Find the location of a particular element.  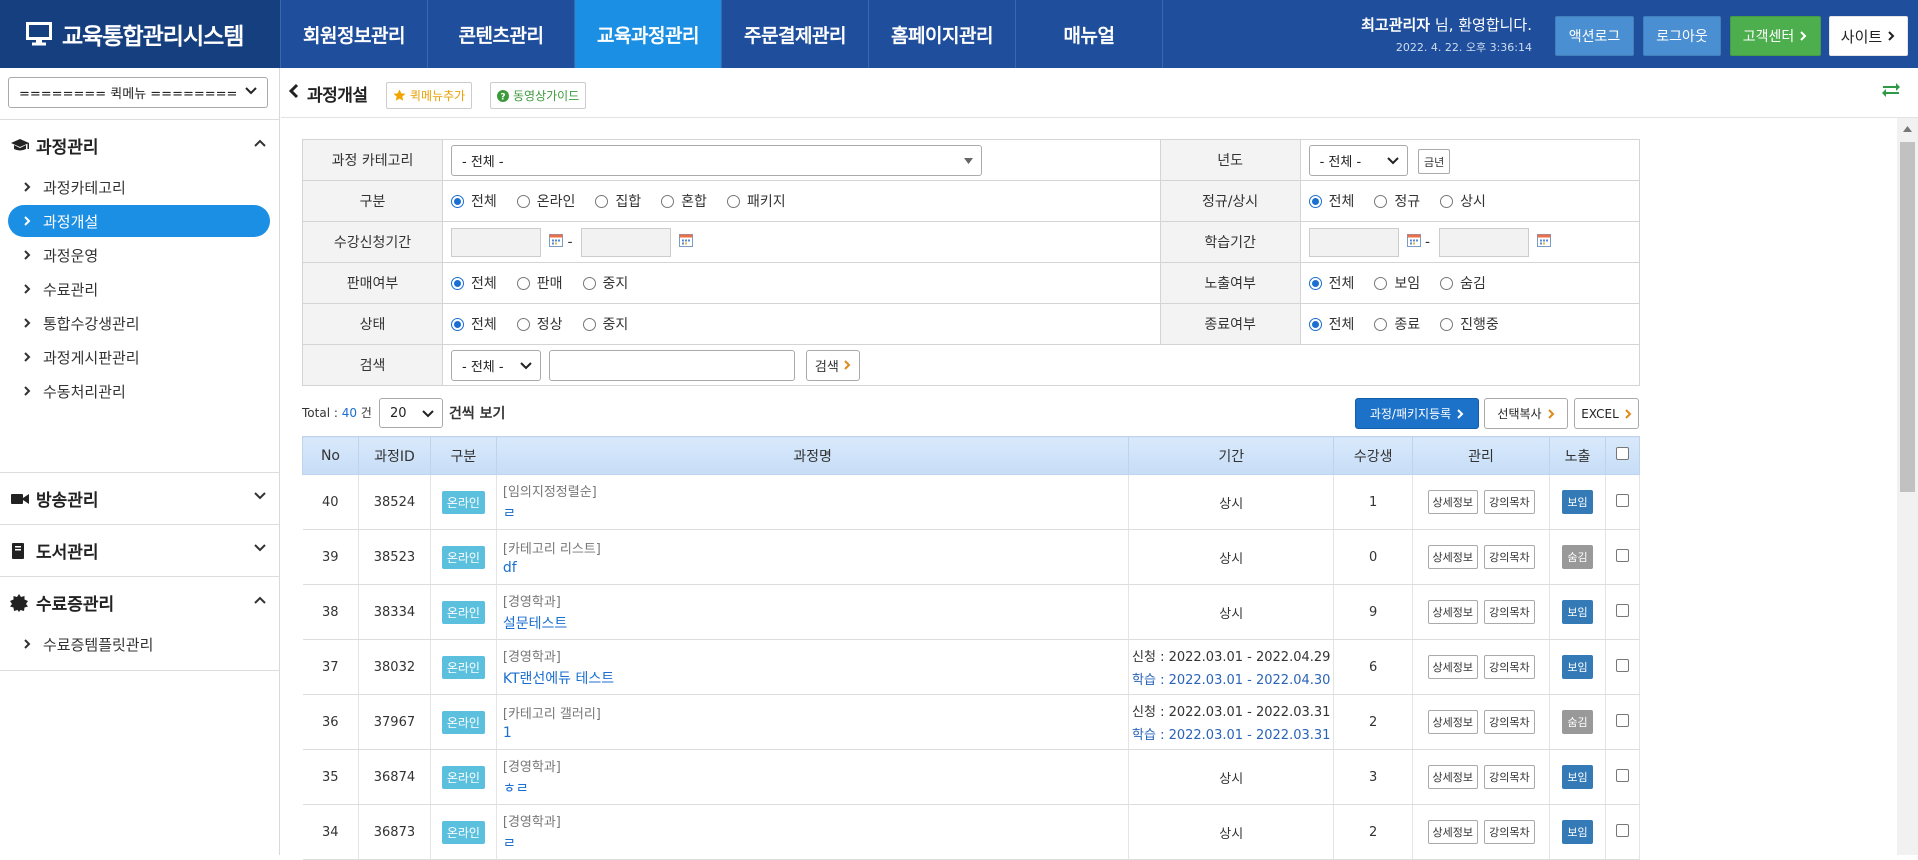

section-course-header: 과정관리 is located at coordinates (140, 145).